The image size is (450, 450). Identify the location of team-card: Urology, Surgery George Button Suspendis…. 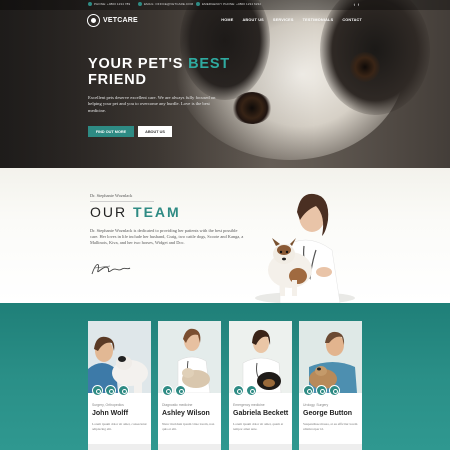
(330, 385).